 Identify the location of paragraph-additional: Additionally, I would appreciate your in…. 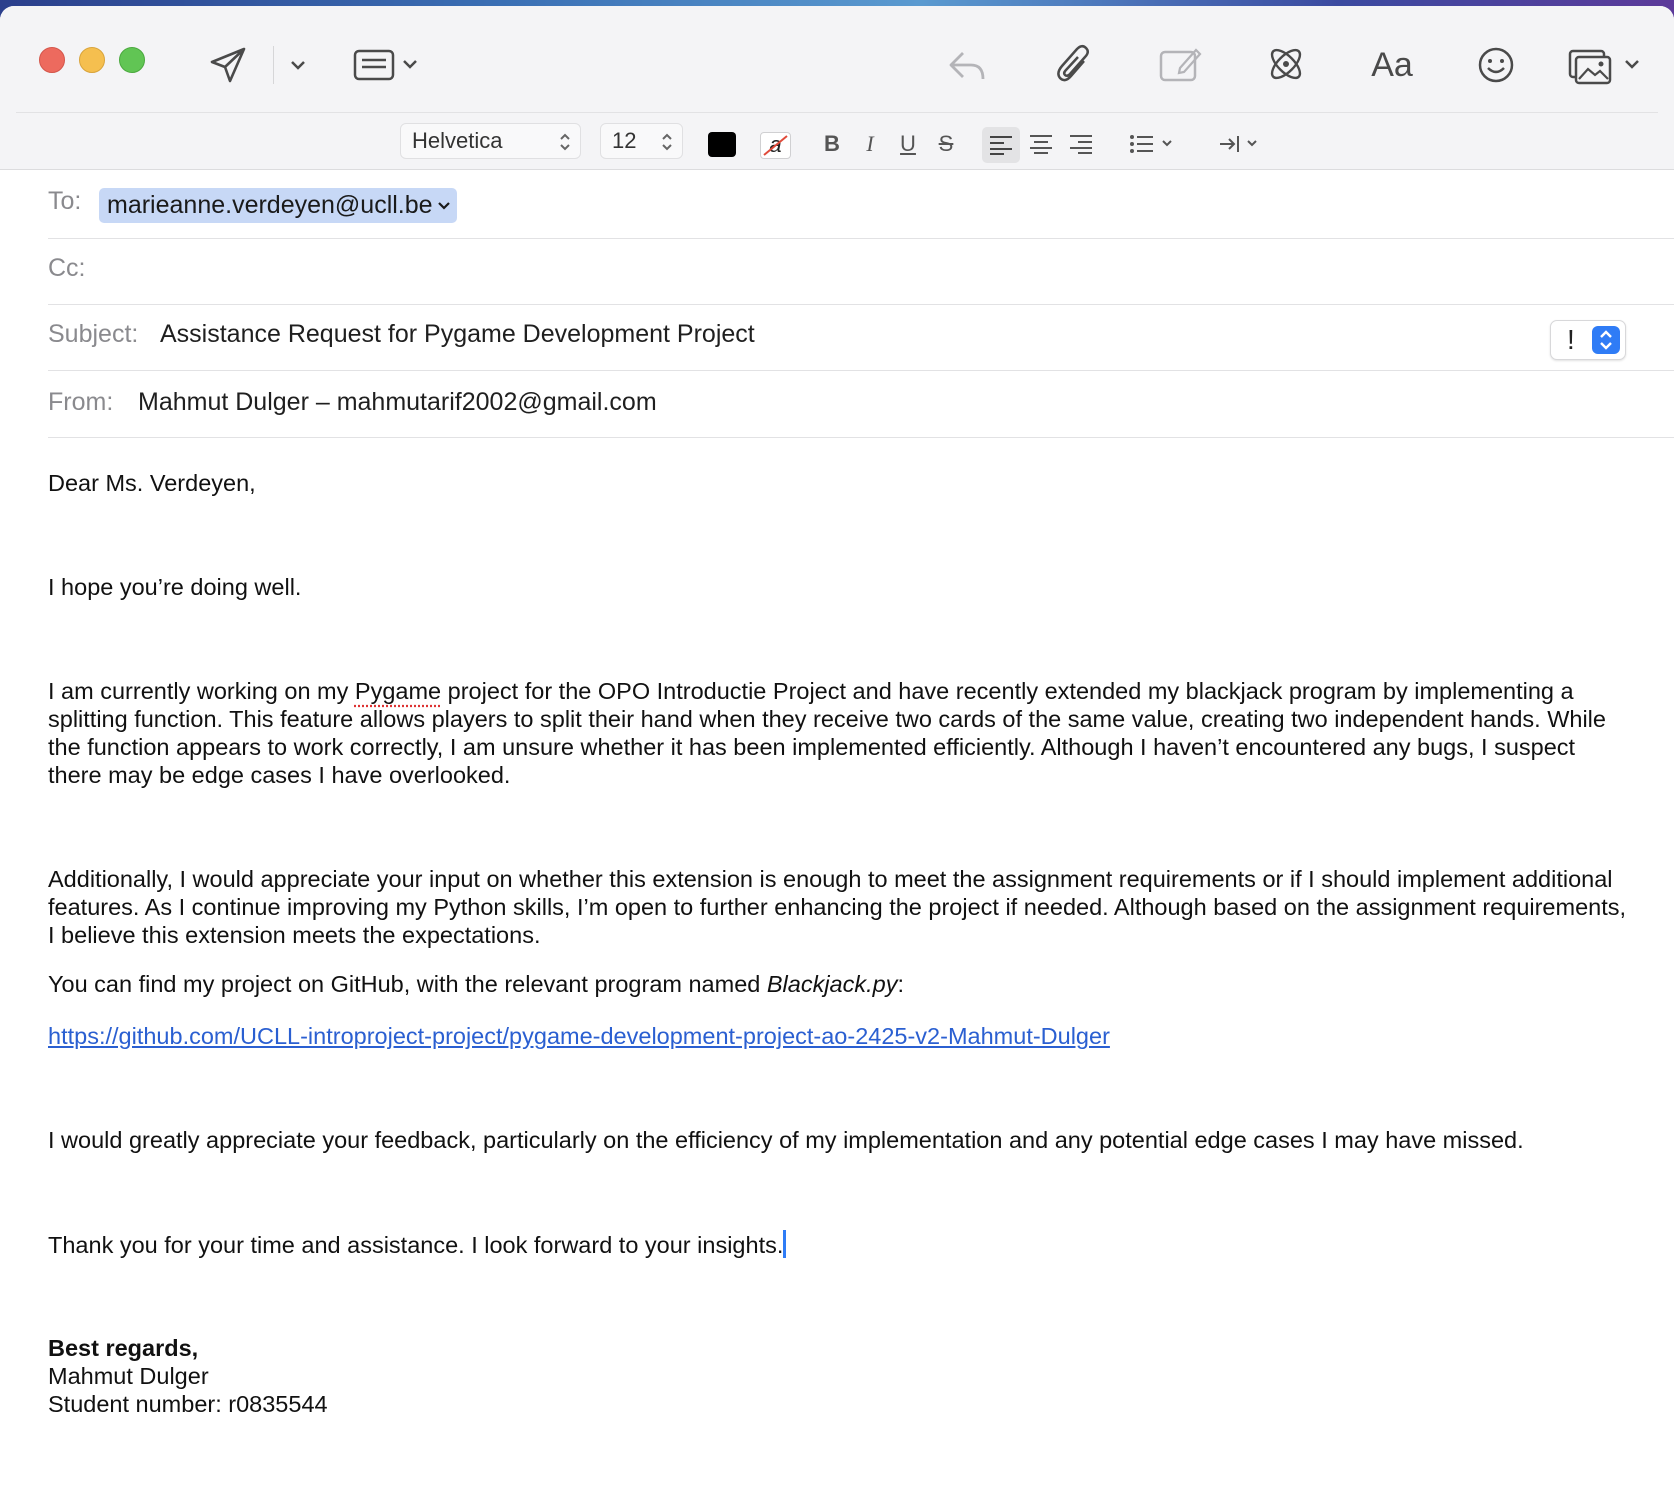
(837, 907).